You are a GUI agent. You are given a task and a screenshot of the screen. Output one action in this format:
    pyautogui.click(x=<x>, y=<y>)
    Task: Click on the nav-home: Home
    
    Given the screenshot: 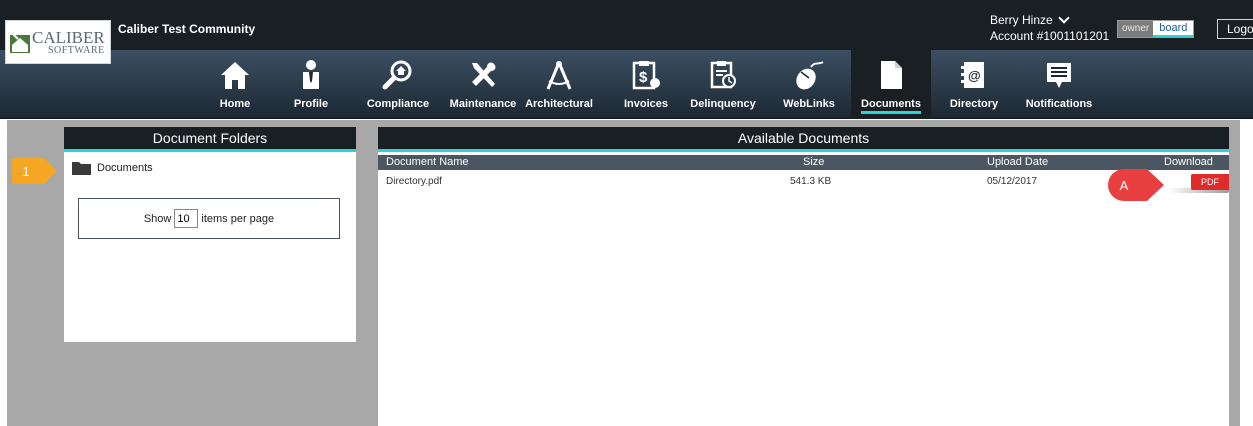 What is the action you would take?
    pyautogui.click(x=235, y=84)
    